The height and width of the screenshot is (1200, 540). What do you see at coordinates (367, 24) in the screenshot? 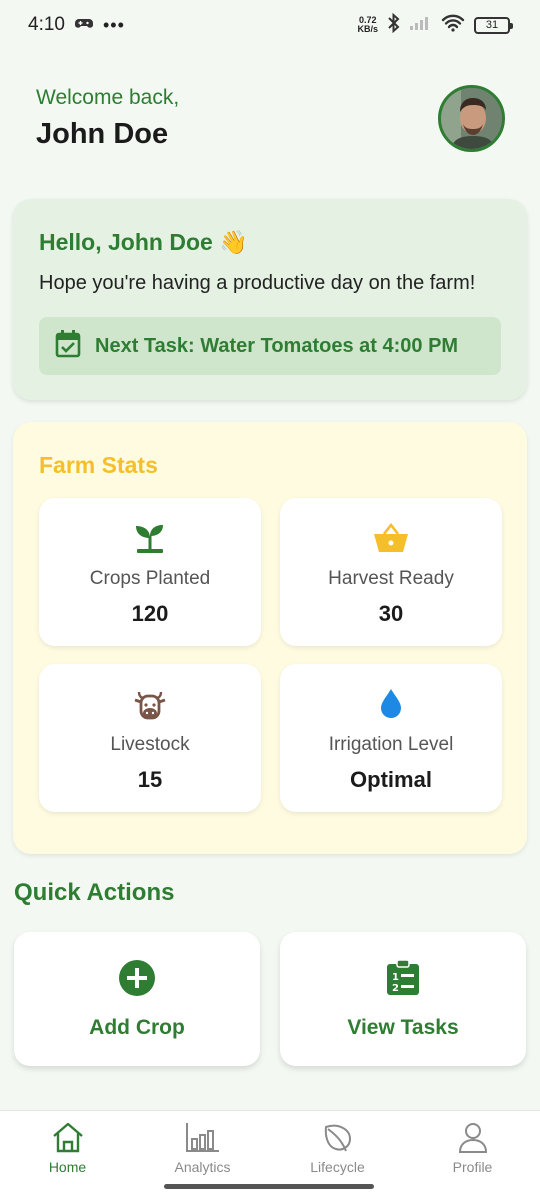
I see `network-speed: 0.72 KB/s` at bounding box center [367, 24].